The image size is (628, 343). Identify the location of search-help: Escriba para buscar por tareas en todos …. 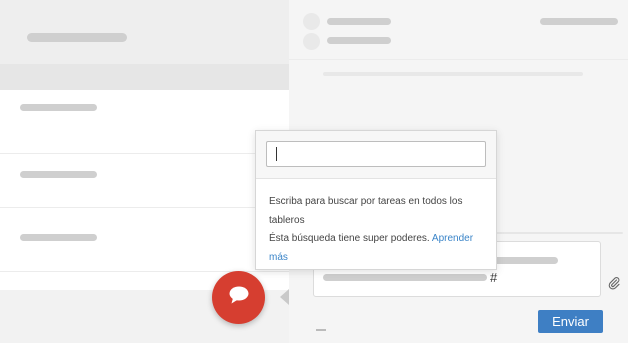
(379, 230).